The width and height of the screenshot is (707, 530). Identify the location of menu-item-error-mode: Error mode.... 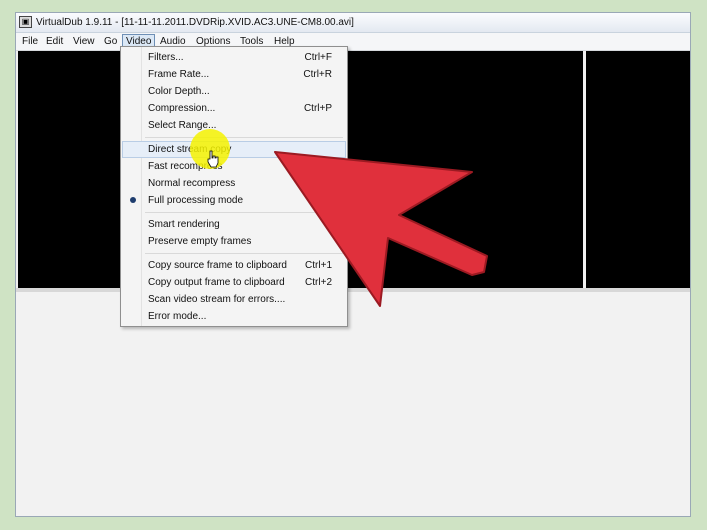
(234, 316).